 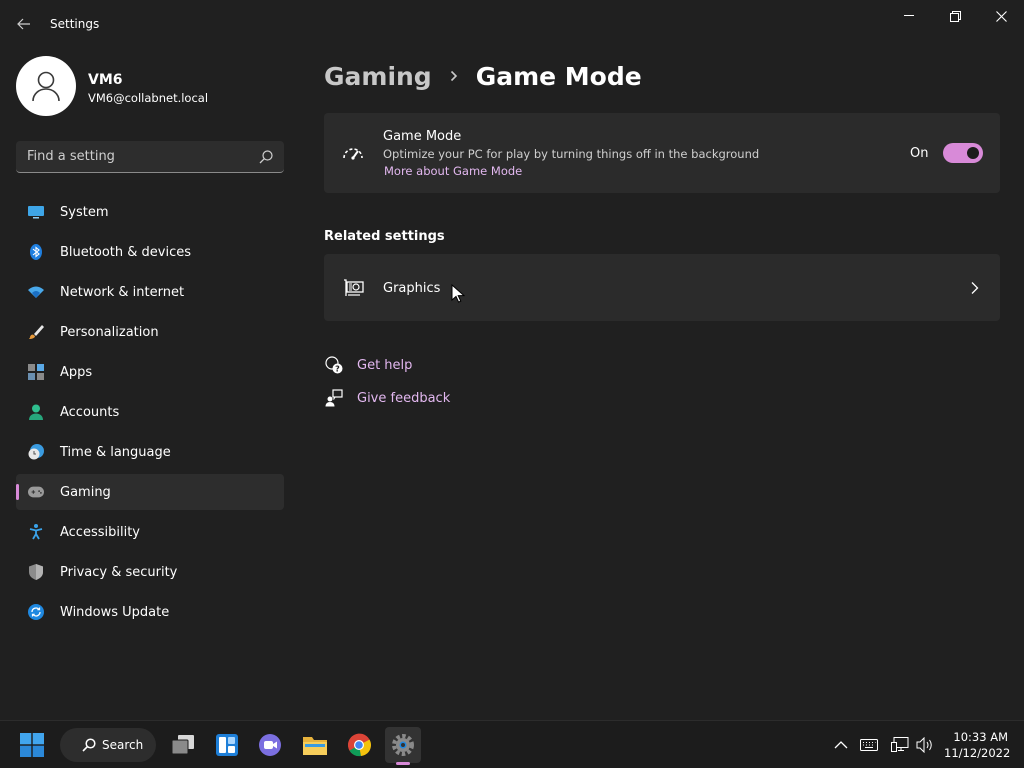 I want to click on gamepad-icon, so click(x=36, y=492).